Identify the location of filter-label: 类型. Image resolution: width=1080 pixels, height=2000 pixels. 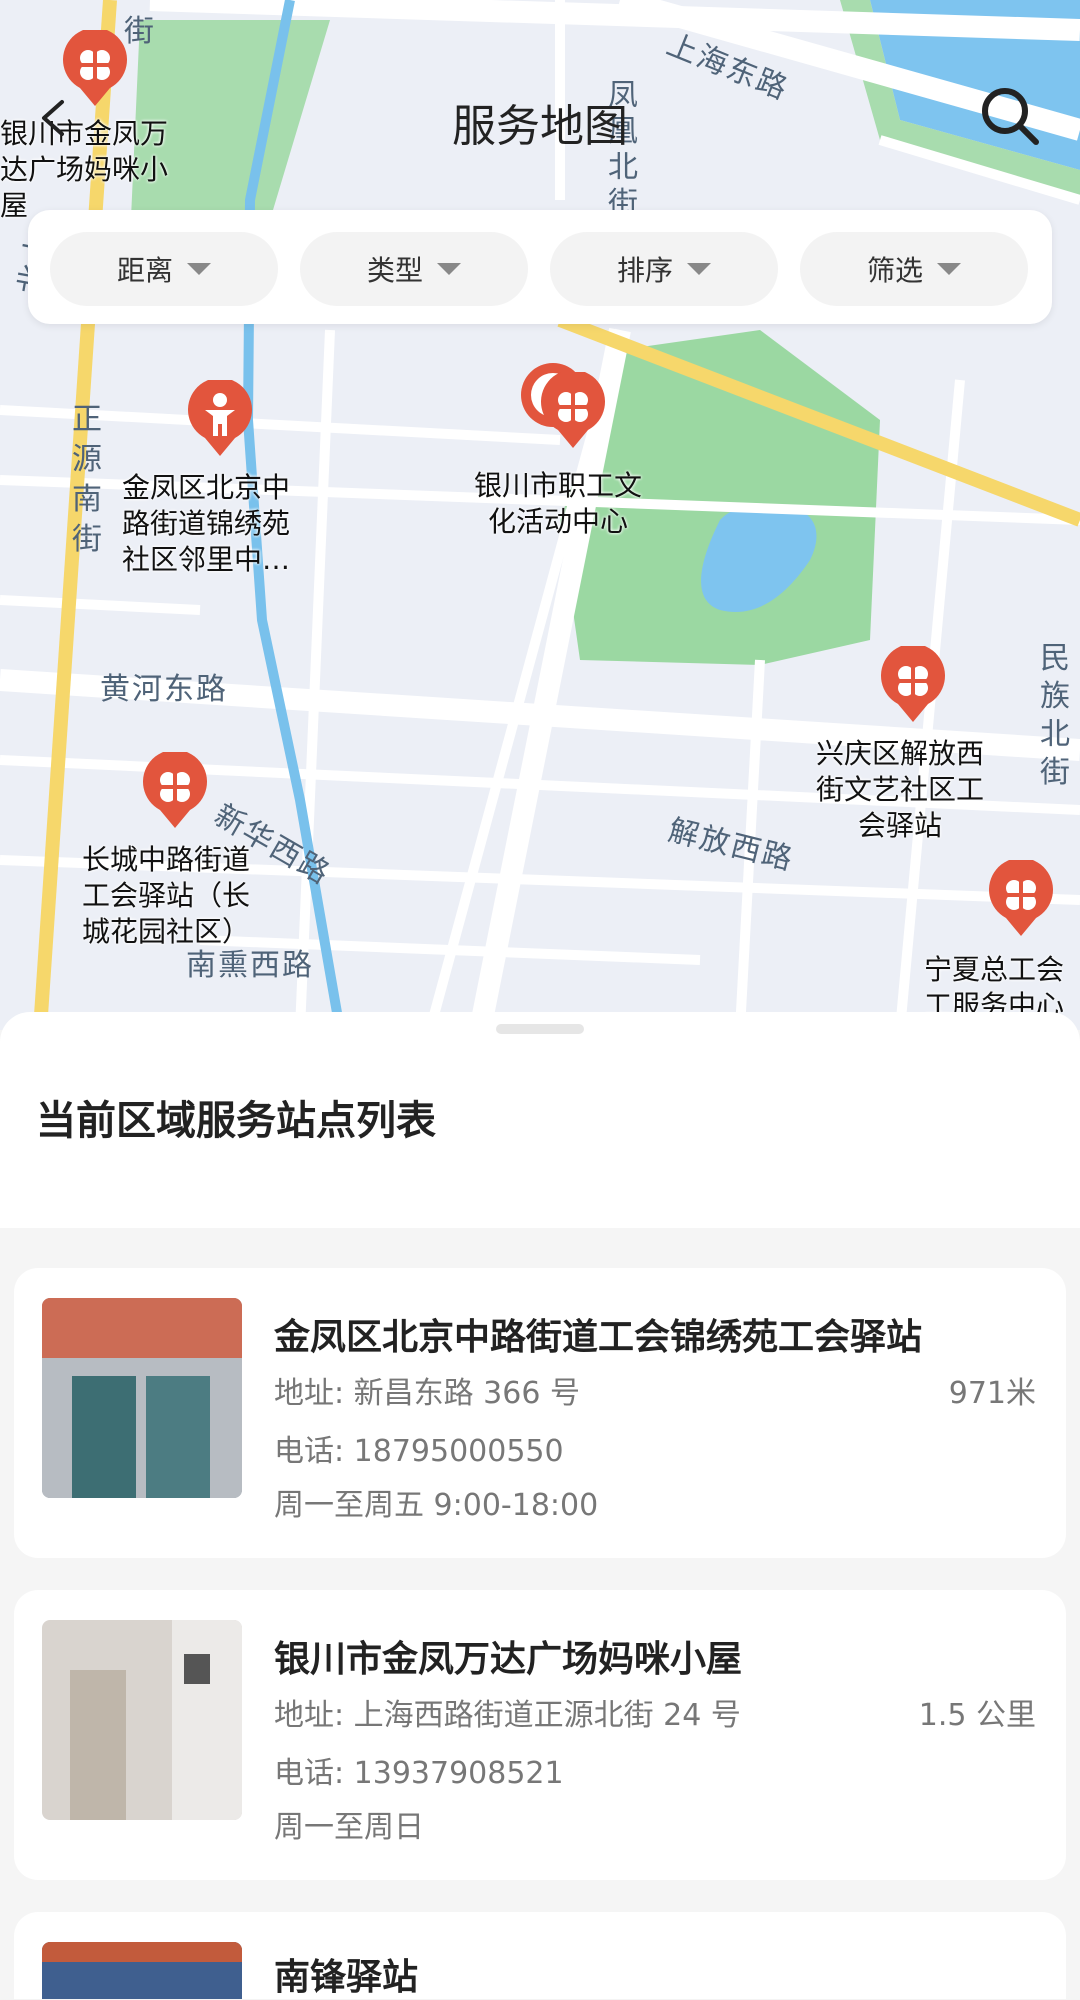
(394, 270).